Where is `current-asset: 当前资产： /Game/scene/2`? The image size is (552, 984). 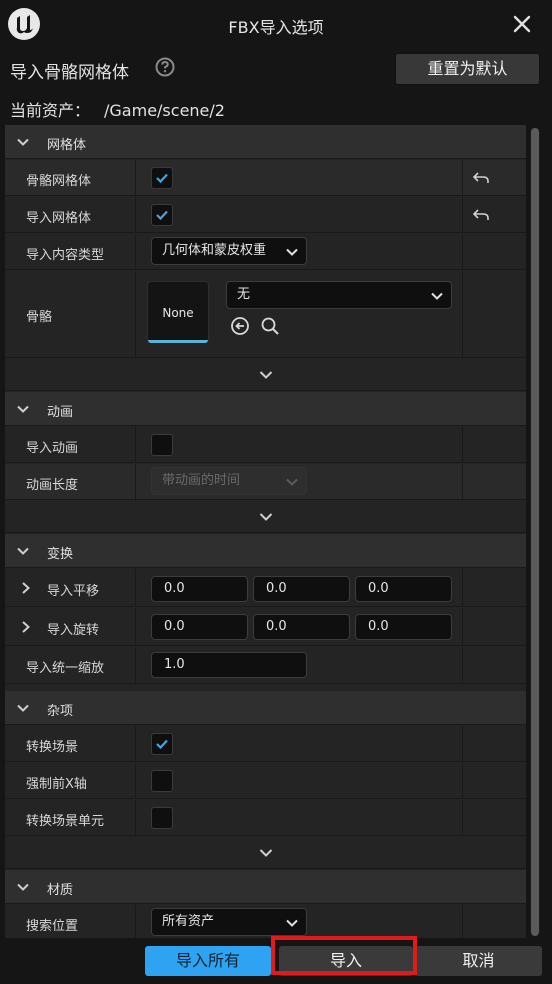 current-asset: 当前资产： /Game/scene/2 is located at coordinates (124, 109).